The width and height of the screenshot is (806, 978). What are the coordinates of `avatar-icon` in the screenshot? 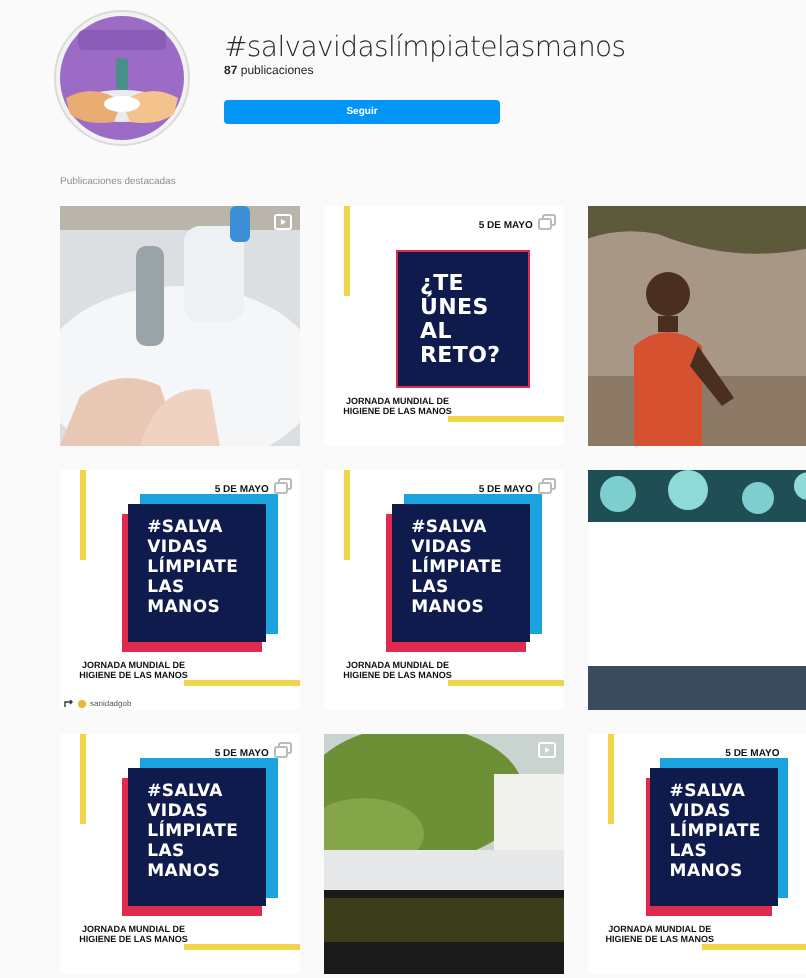 It's located at (82, 703).